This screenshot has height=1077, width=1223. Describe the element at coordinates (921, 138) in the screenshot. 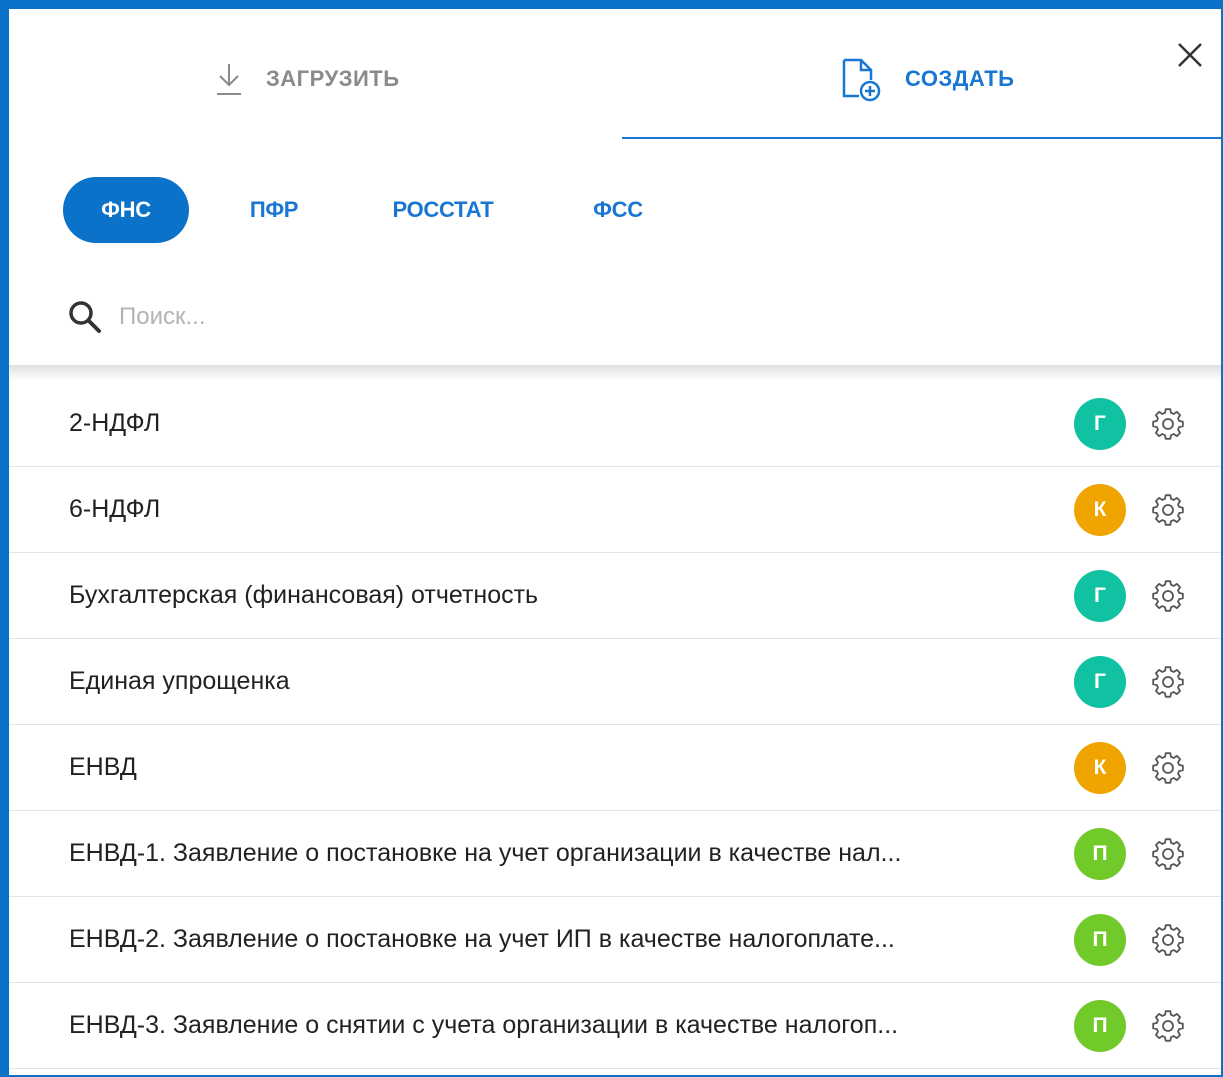

I see `active-tab-indicator` at that location.